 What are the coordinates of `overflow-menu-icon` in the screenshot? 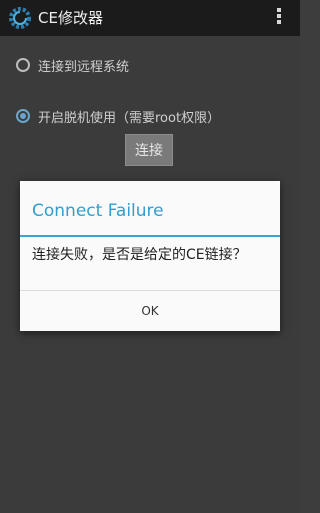 It's located at (279, 18).